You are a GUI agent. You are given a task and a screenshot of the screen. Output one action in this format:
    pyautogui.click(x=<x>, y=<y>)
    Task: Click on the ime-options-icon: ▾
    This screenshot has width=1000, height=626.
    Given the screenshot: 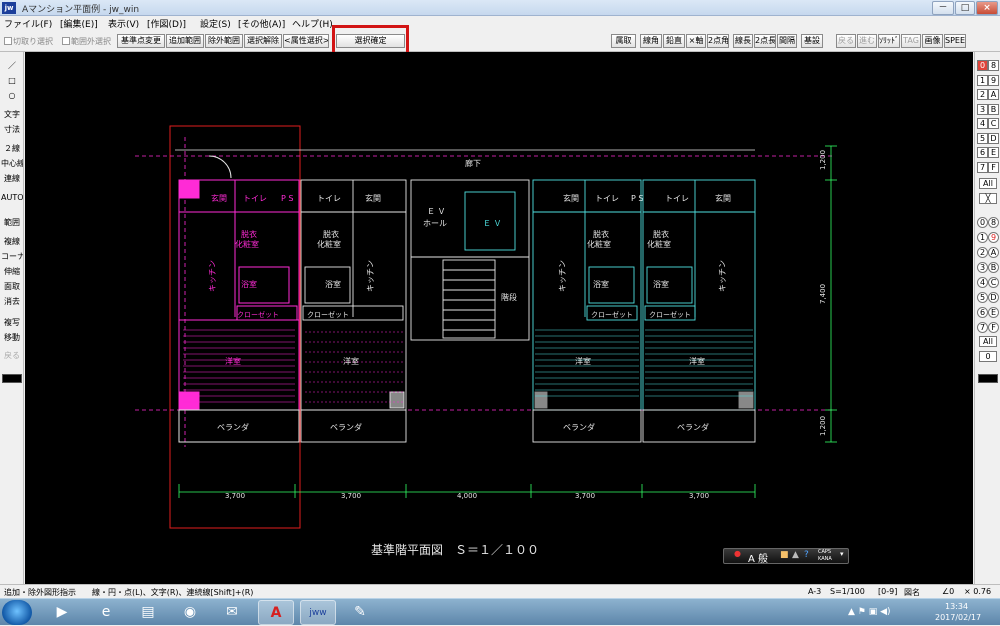 What is the action you would take?
    pyautogui.click(x=842, y=554)
    